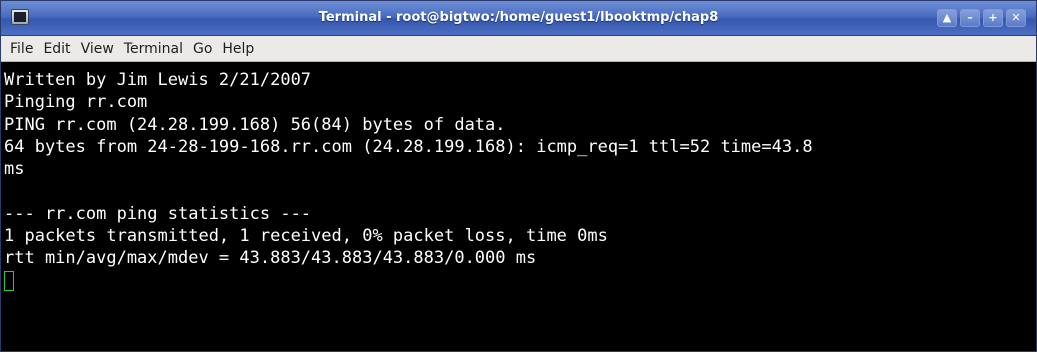 This screenshot has height=352, width=1037. Describe the element at coordinates (56, 49) in the screenshot. I see `menu-edit: Edit` at that location.